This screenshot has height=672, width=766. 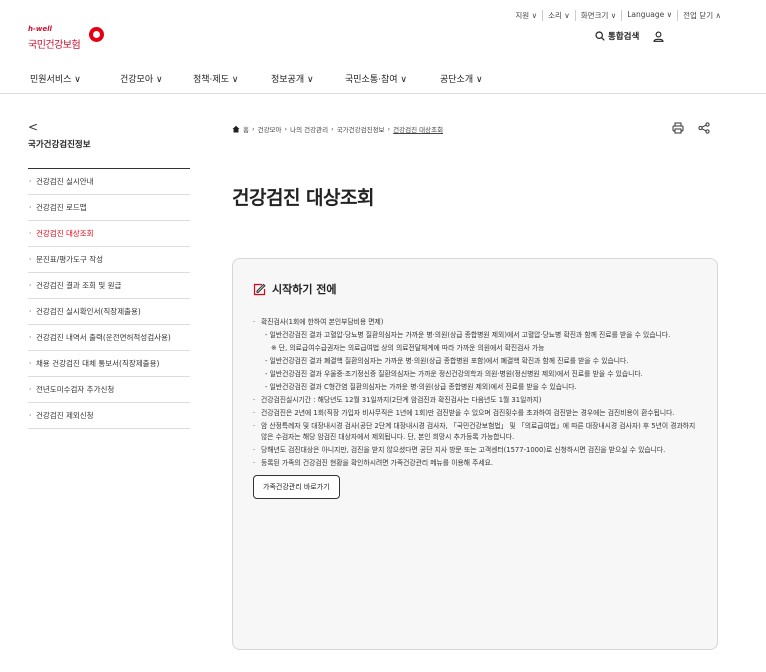 I want to click on sidebar-title: 국가건강검진정보, so click(x=109, y=153).